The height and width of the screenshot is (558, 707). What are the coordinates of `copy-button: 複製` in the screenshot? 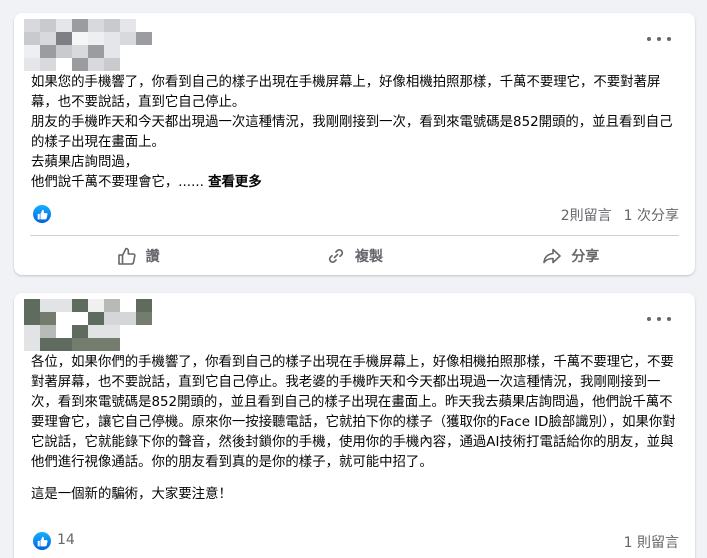 It's located at (354, 256).